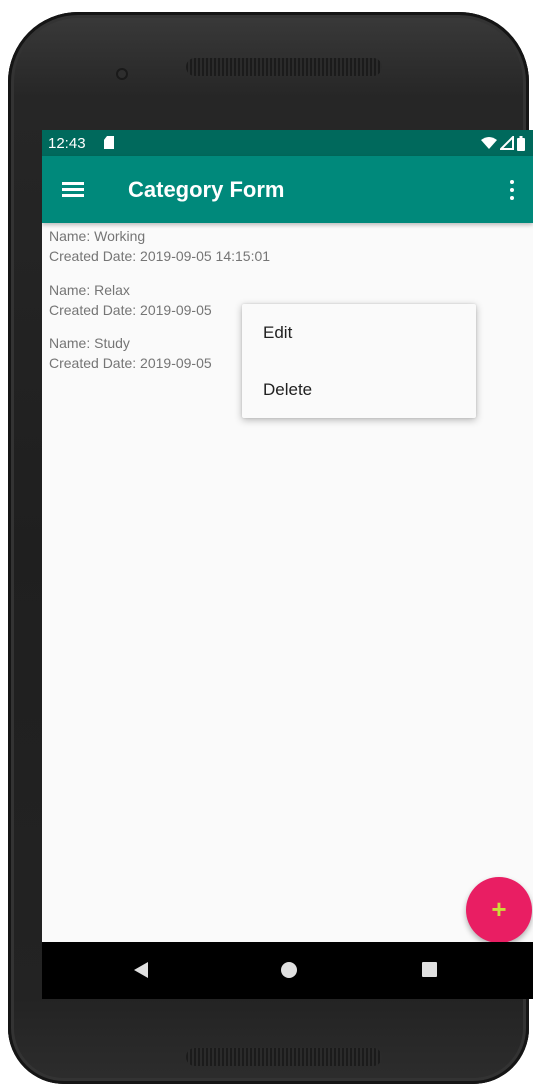 The width and height of the screenshot is (537, 1091). I want to click on page-title: Category Form, so click(206, 189).